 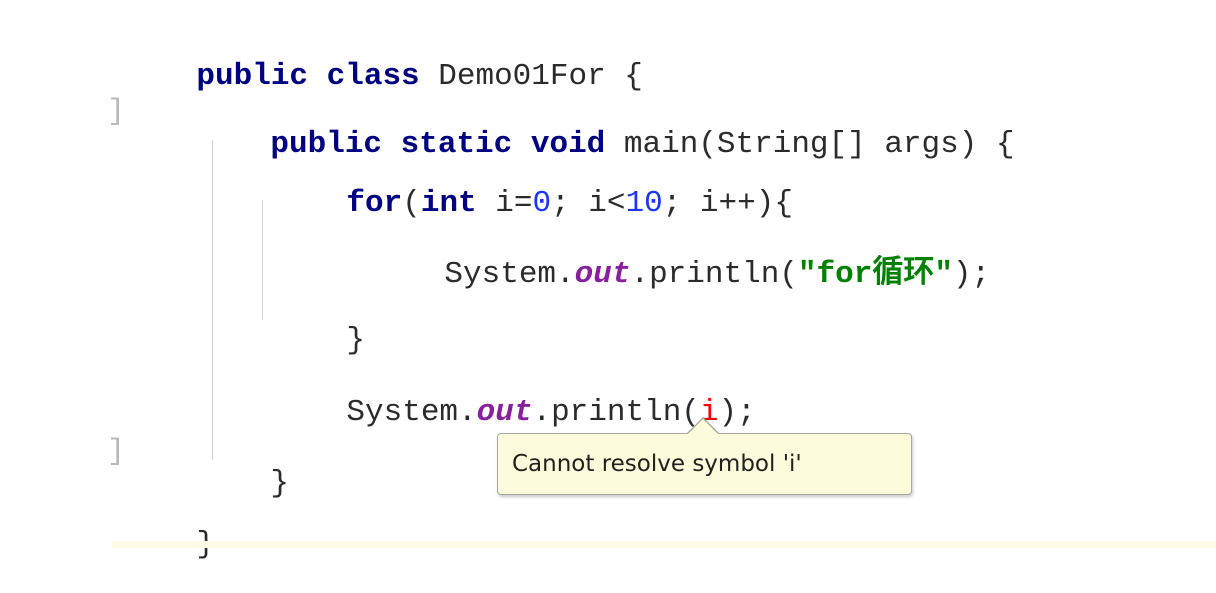 I want to click on code-line-println-string: System.out.println("for循环");, so click(x=680, y=274).